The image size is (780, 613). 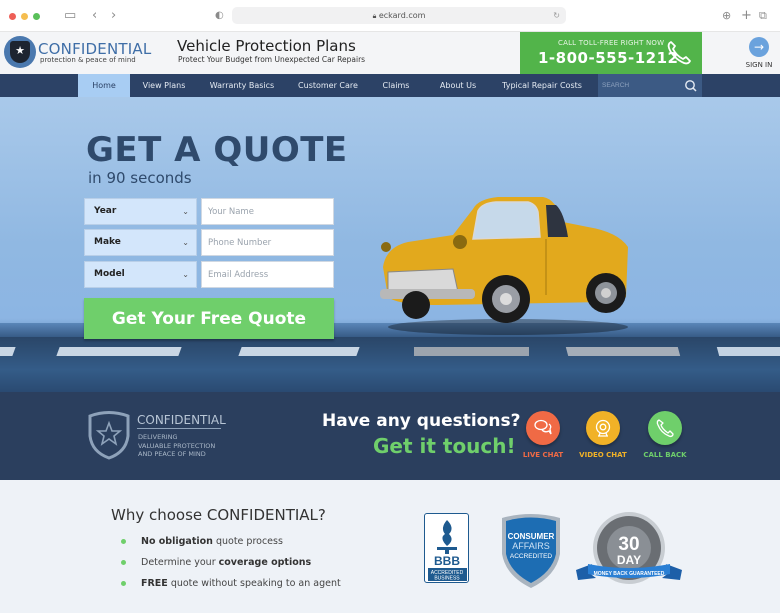 What do you see at coordinates (556, 15) in the screenshot?
I see `reload-icon: ↻` at bounding box center [556, 15].